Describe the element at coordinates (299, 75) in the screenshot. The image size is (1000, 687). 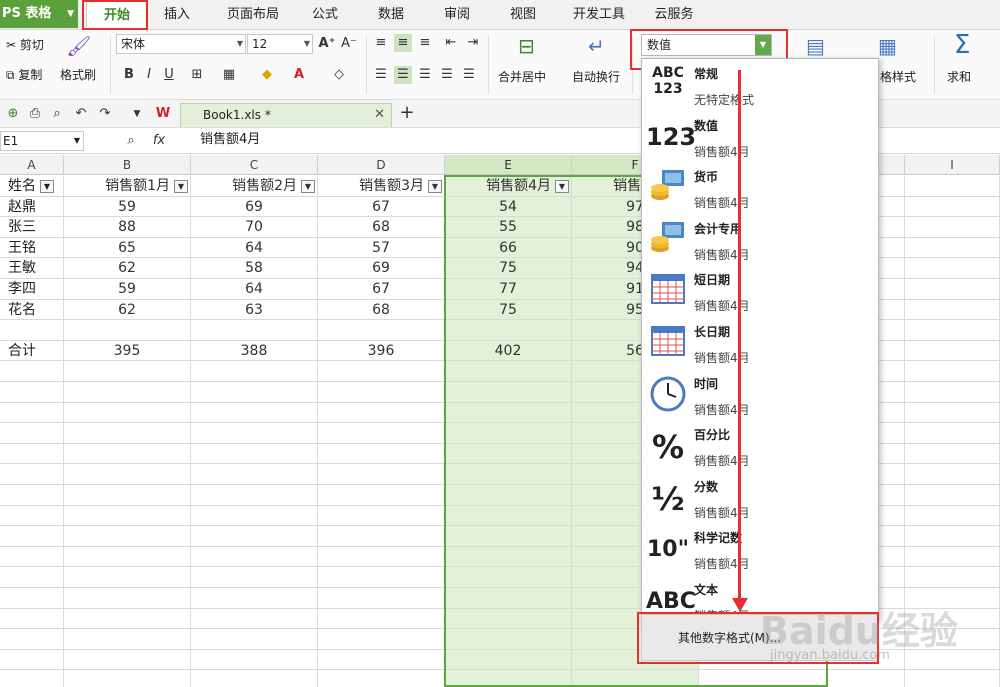
I see `font-color-icon: A` at that location.